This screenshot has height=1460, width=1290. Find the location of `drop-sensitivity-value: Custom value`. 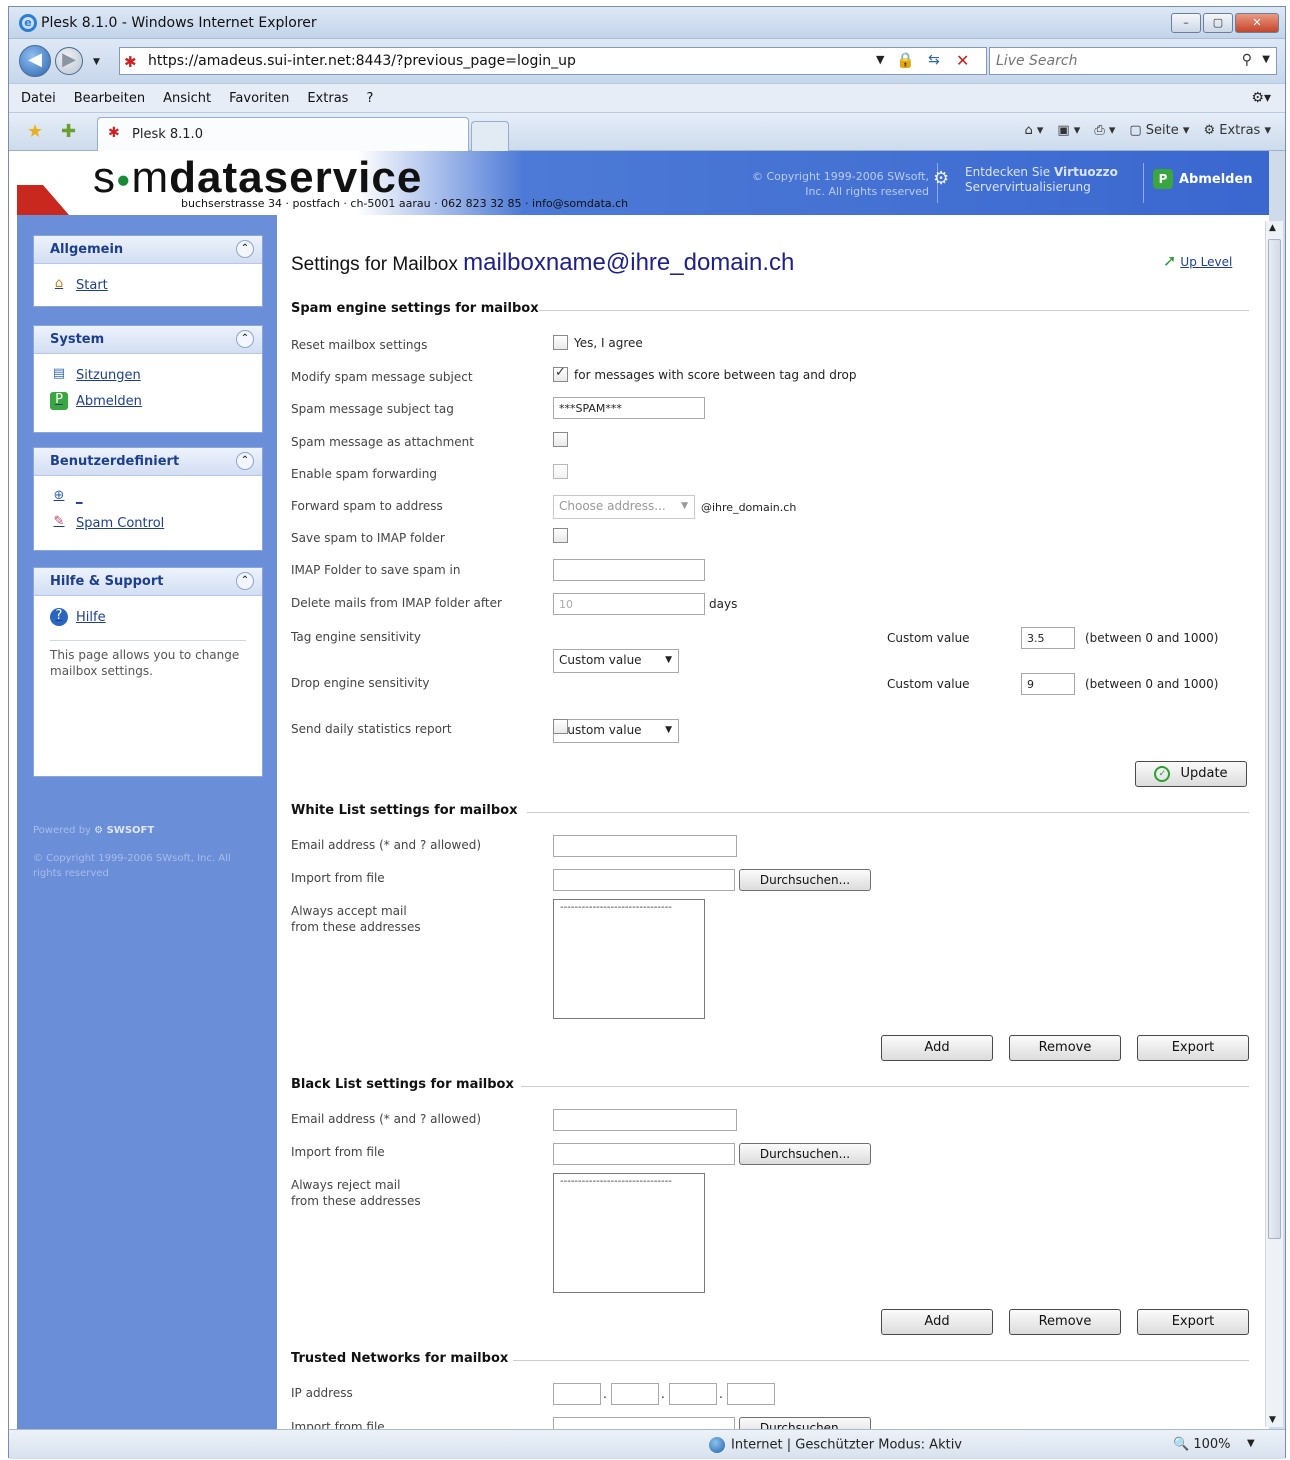

drop-sensitivity-value: Custom value is located at coordinates (600, 730).